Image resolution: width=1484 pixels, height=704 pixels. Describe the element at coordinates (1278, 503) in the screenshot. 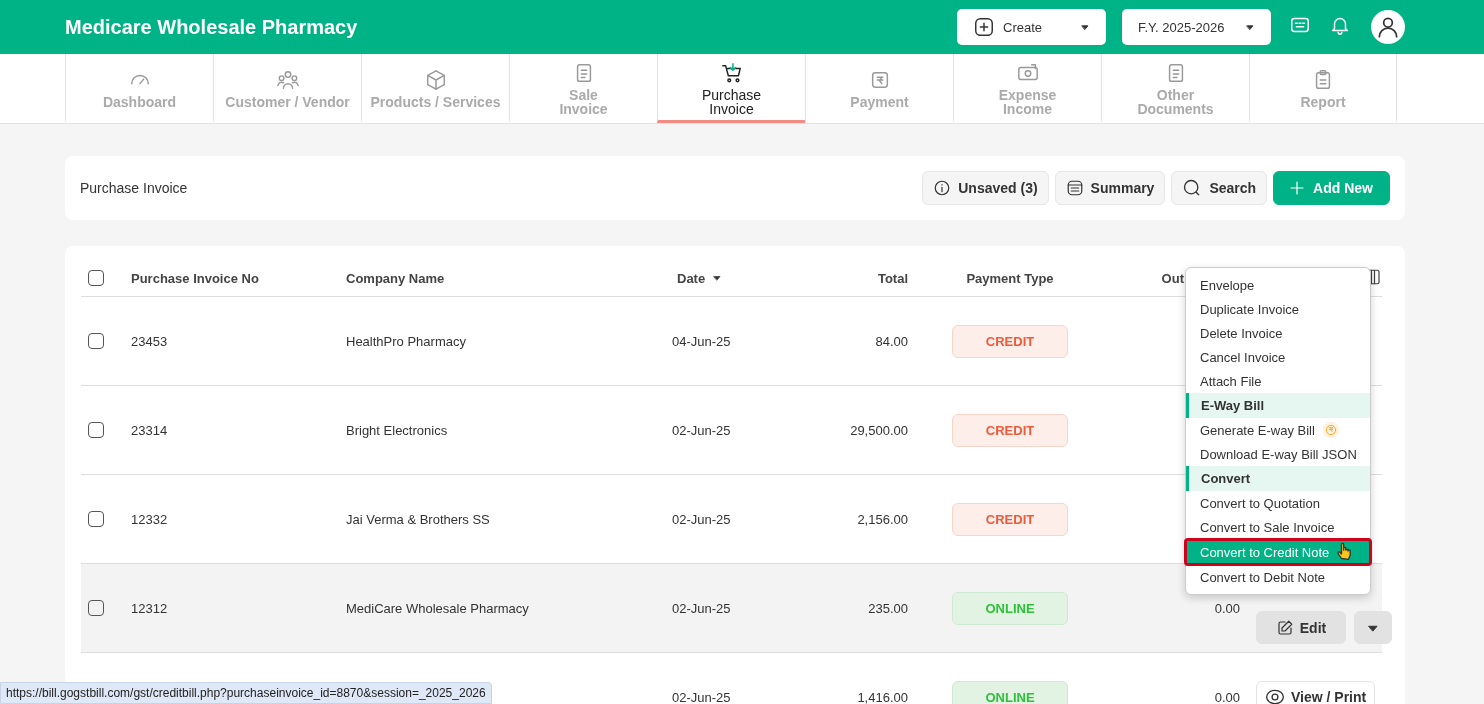

I see `menu-item: Convert to Quotation` at that location.